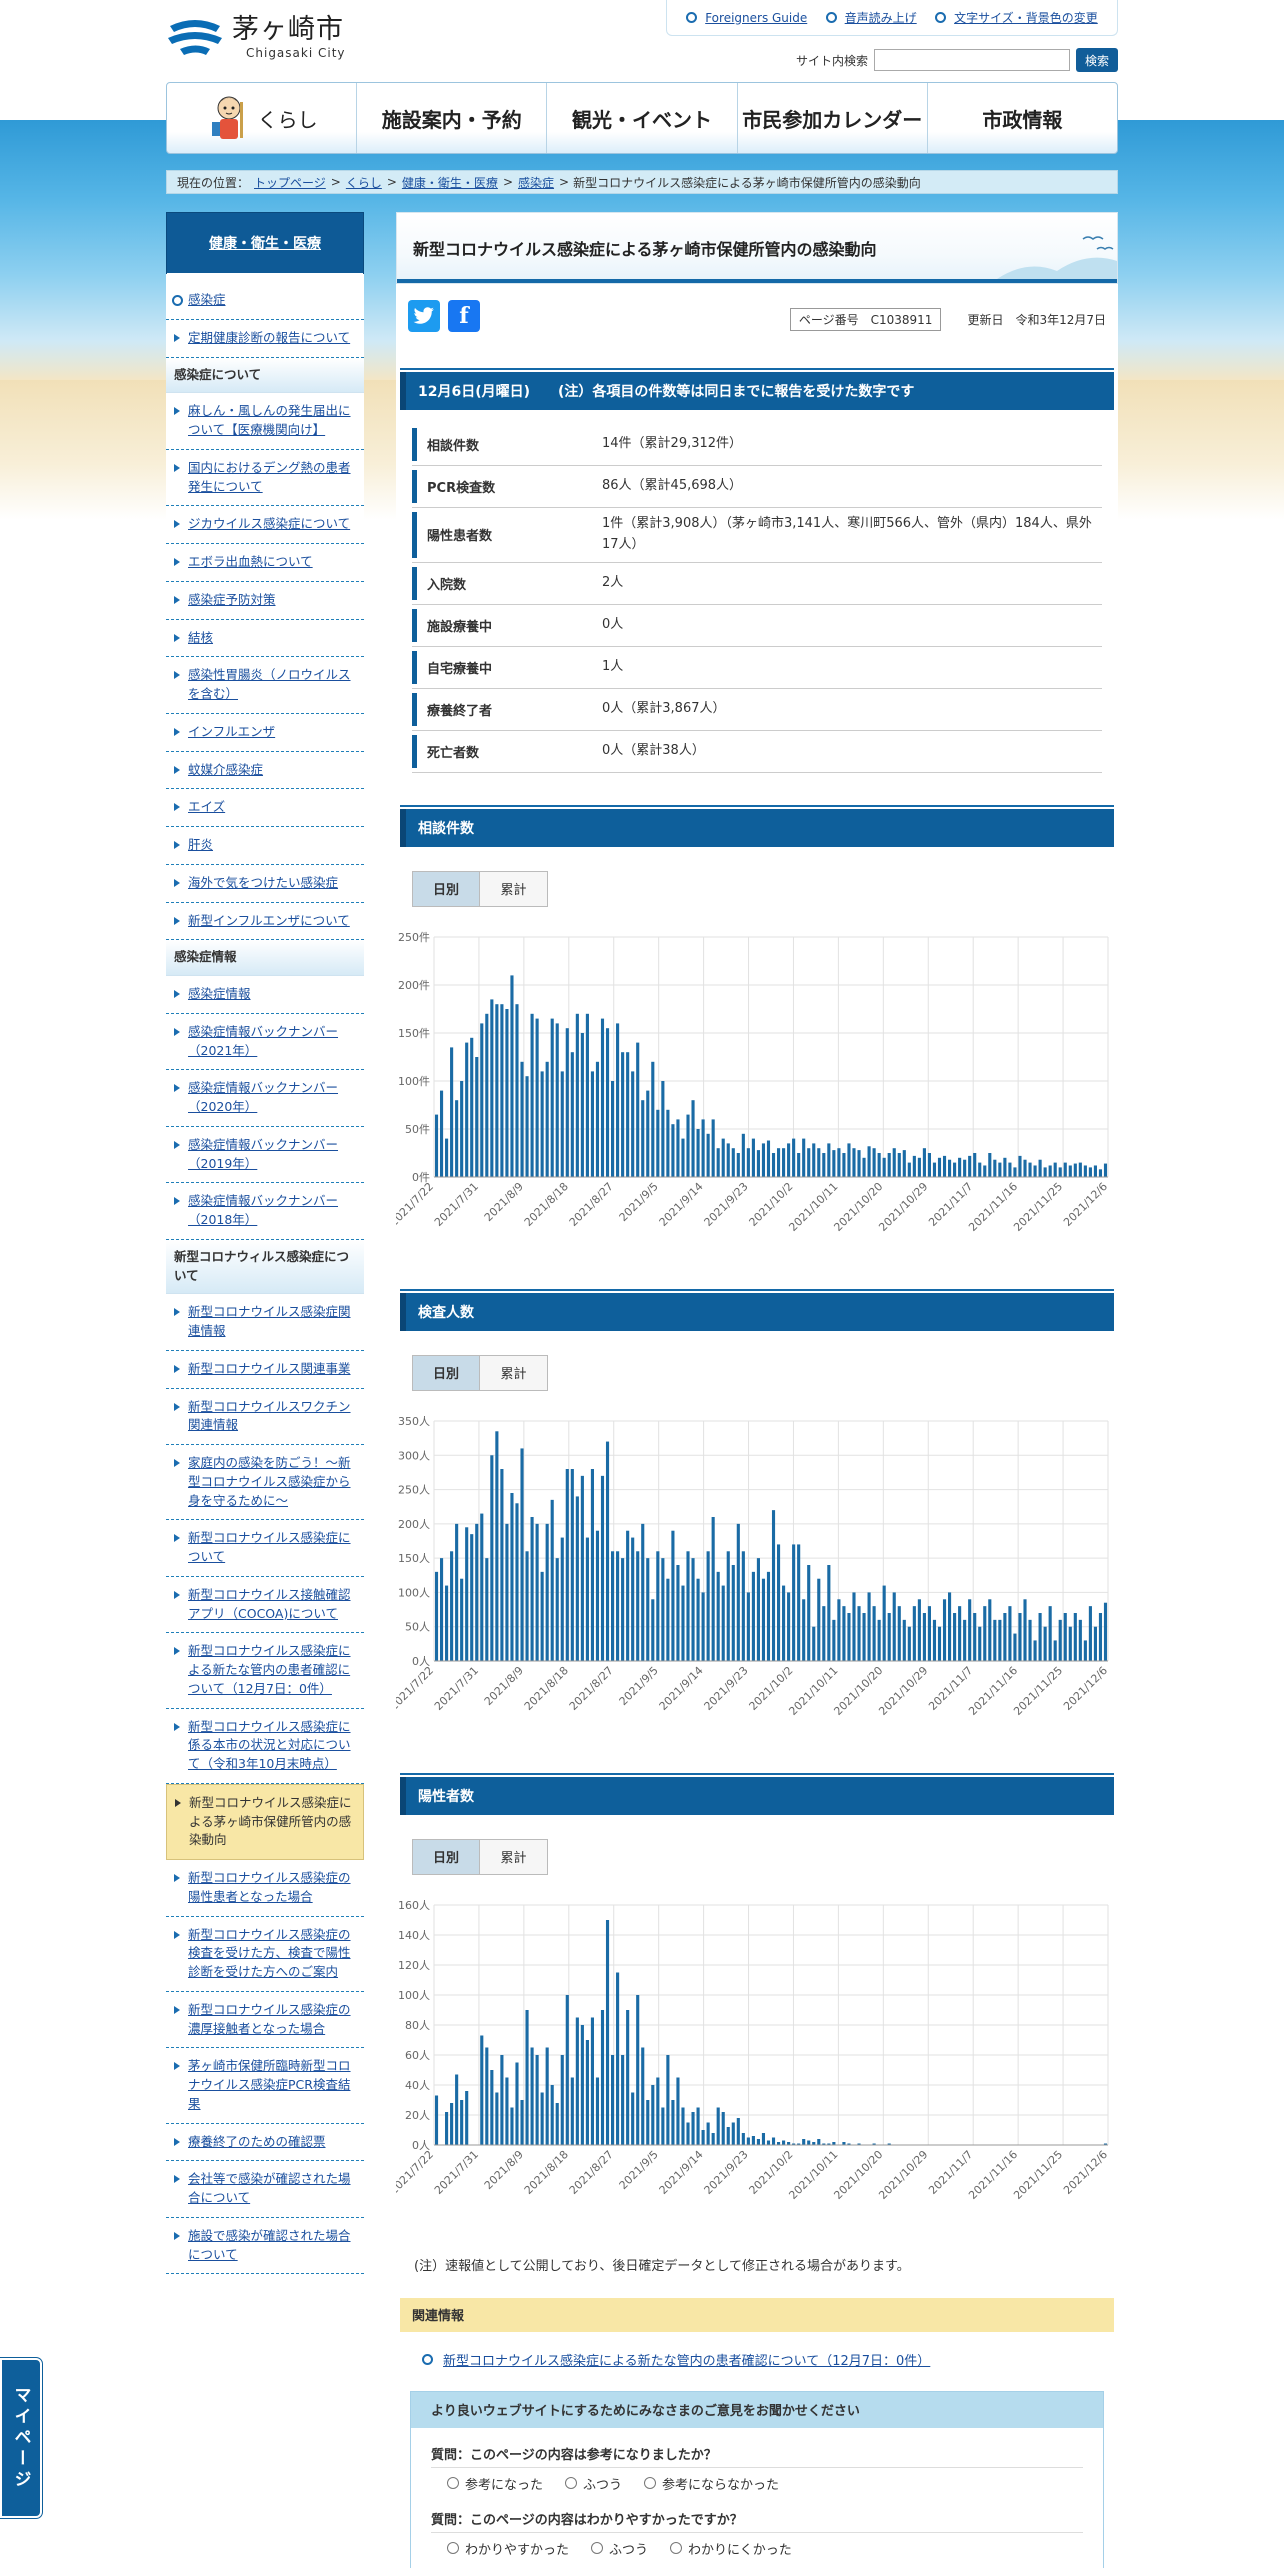  I want to click on sidebar-item: 感染症情報バックナンバー（2021年）, so click(265, 1042).